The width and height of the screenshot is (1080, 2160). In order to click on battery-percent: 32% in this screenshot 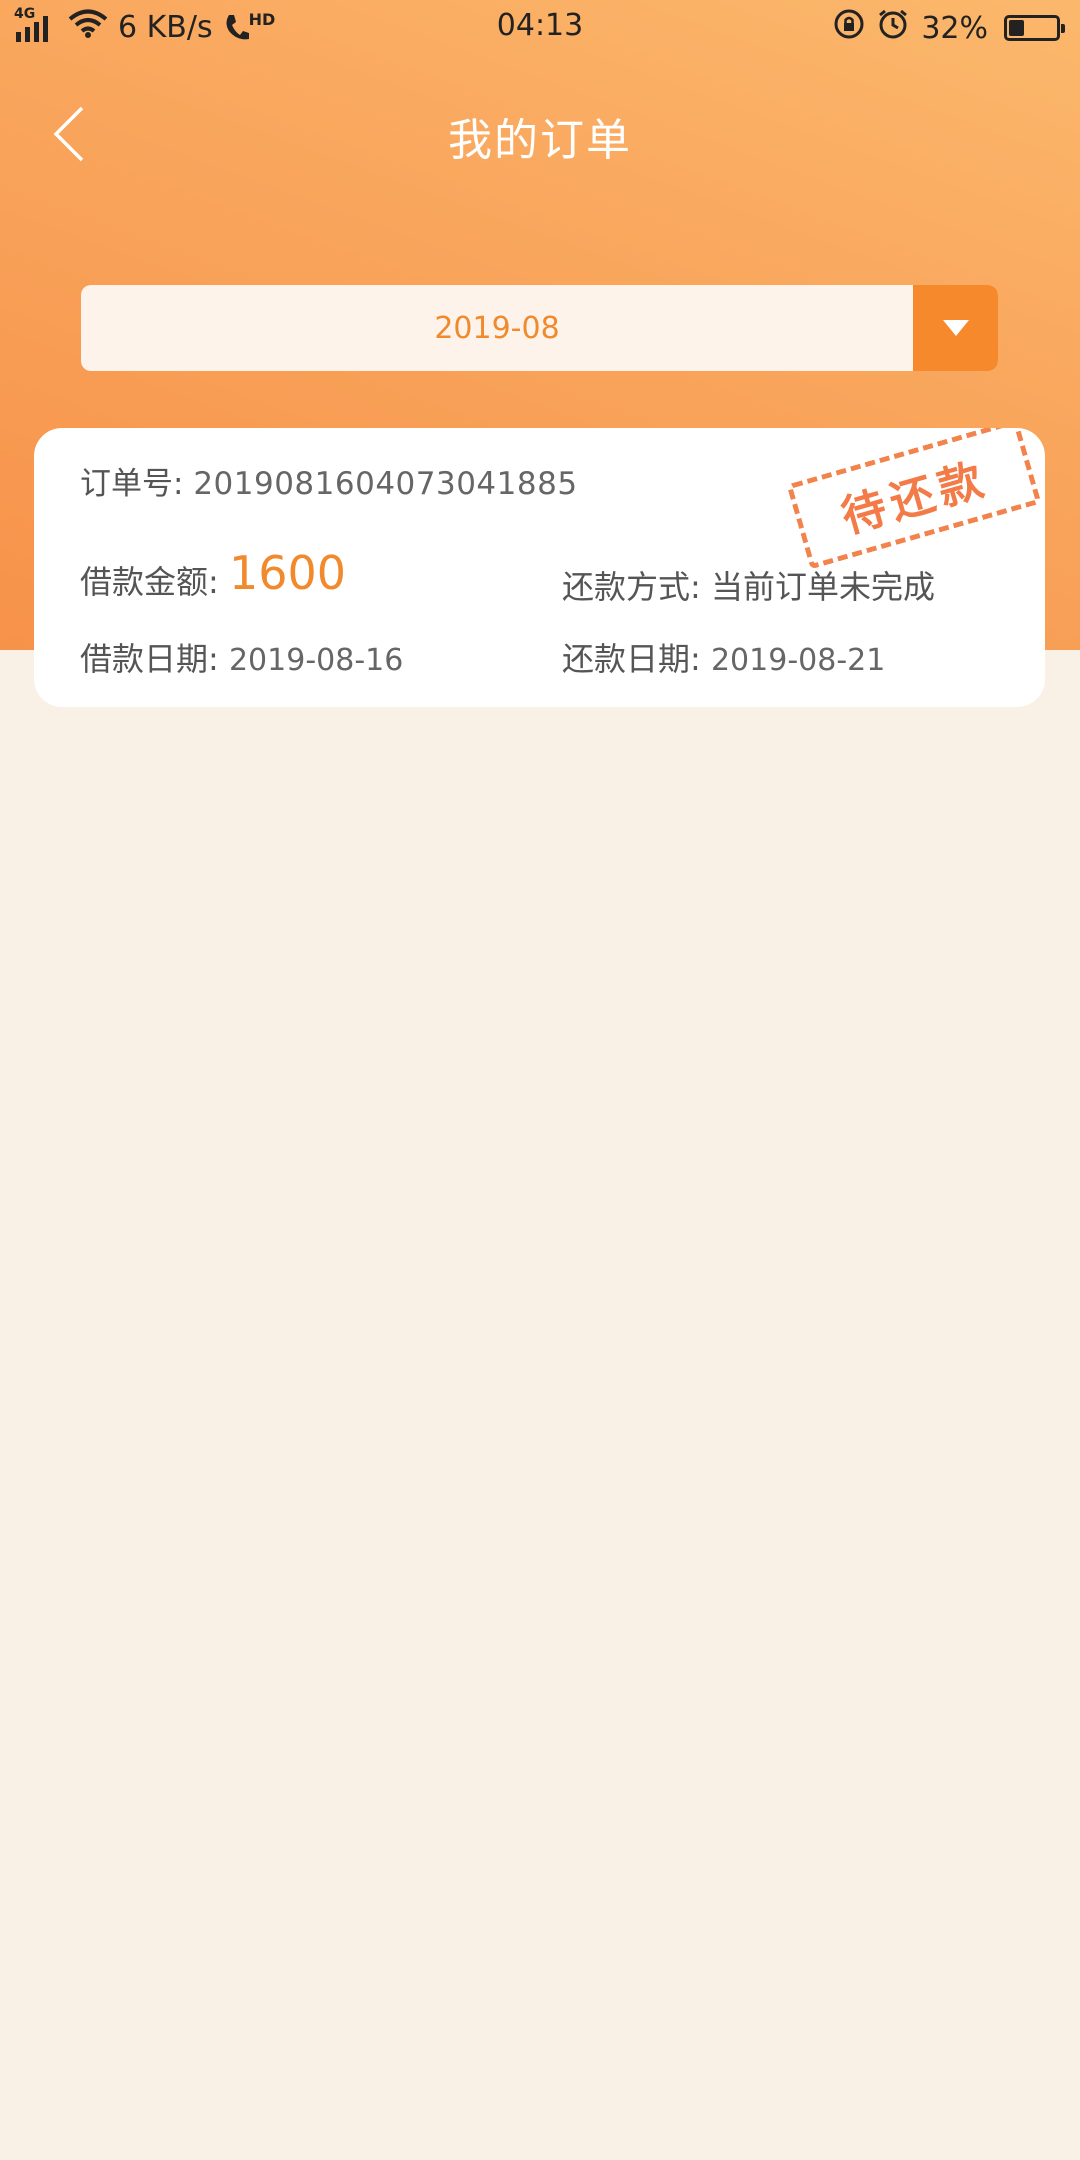, I will do `click(954, 28)`.